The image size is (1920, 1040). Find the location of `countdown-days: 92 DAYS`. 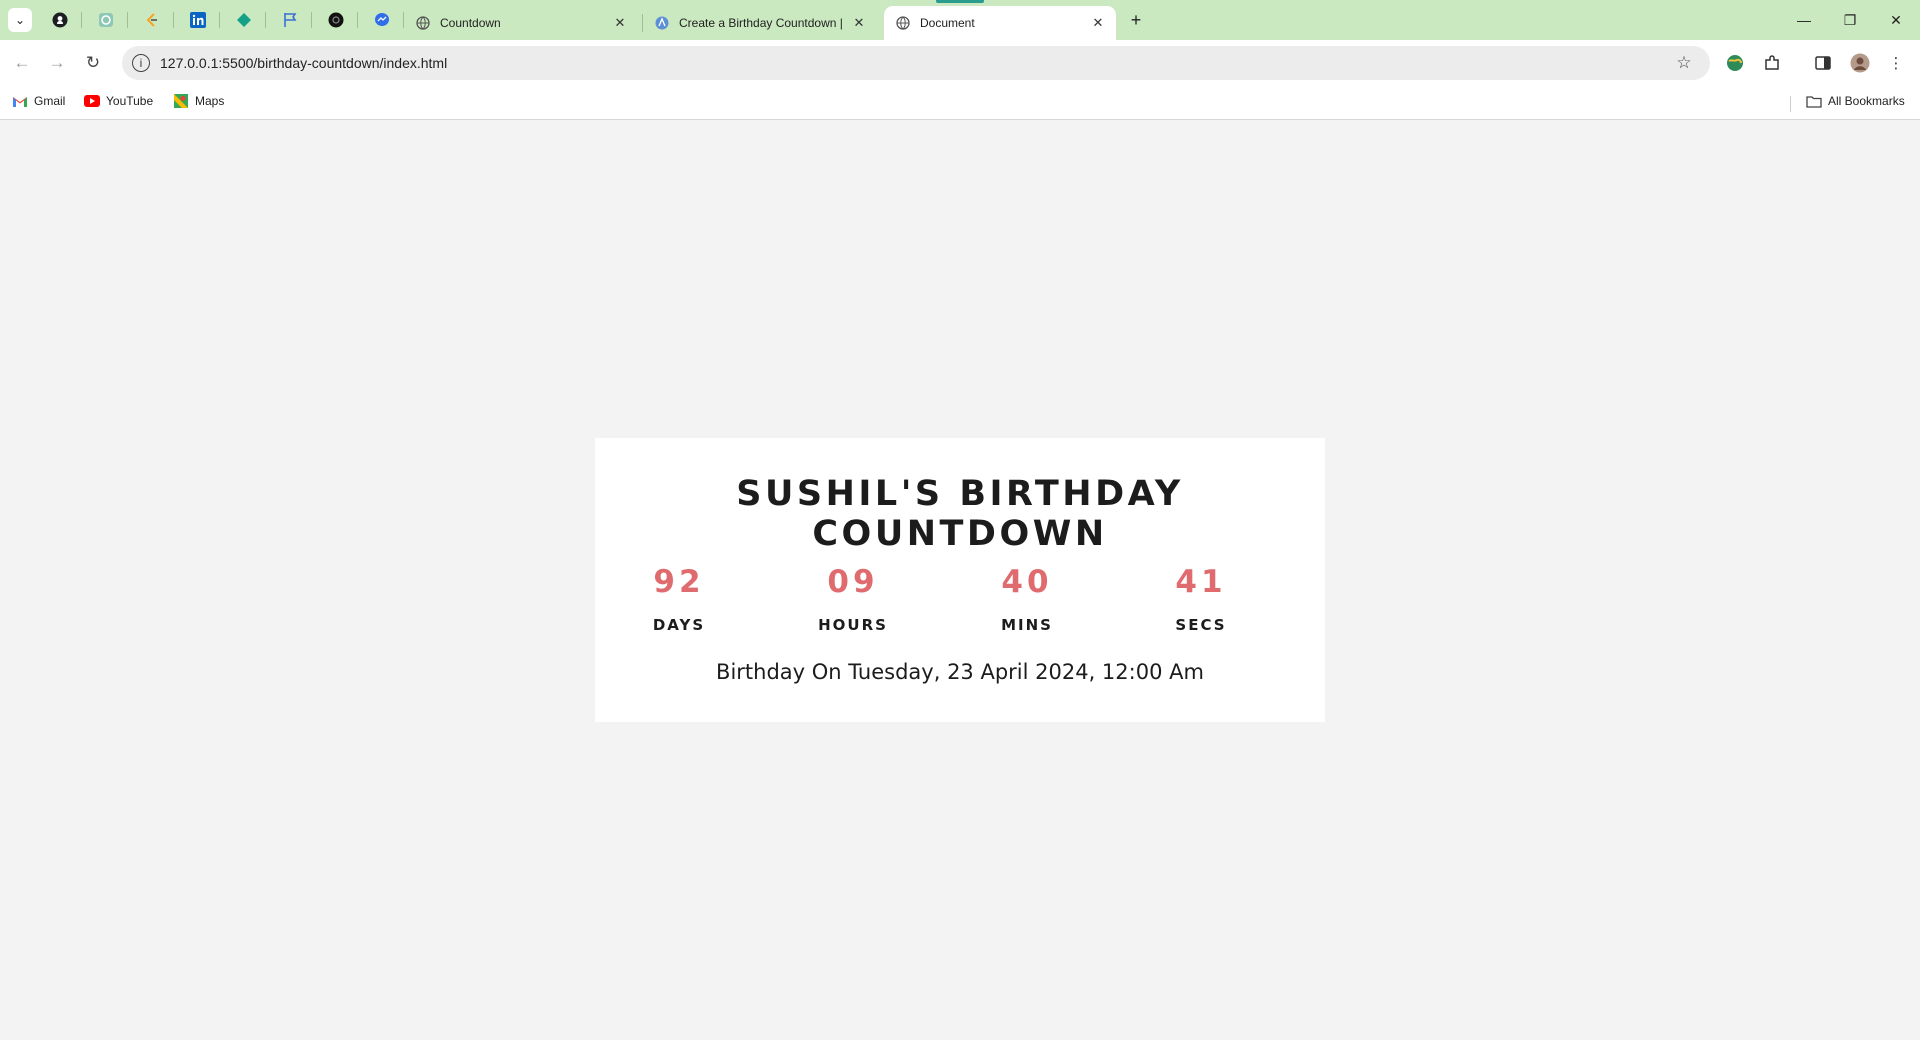

countdown-days: 92 DAYS is located at coordinates (679, 598).